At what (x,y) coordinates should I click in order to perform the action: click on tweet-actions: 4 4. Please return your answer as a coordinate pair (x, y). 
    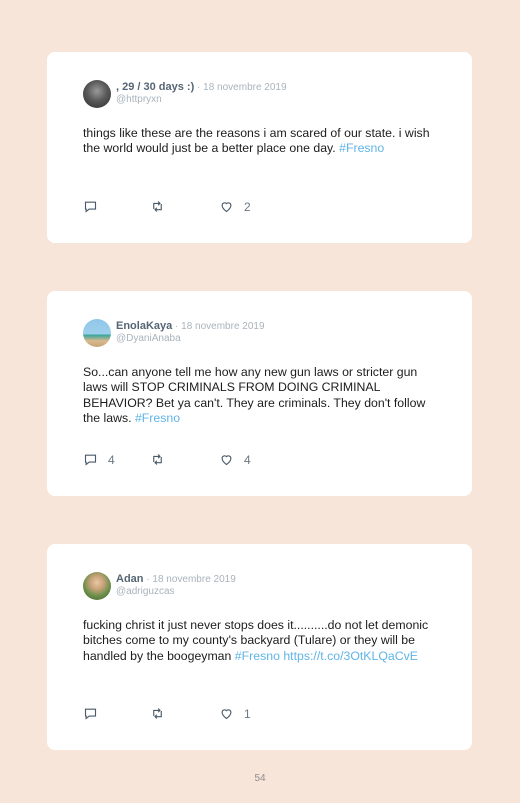
    Looking at the image, I should click on (233, 460).